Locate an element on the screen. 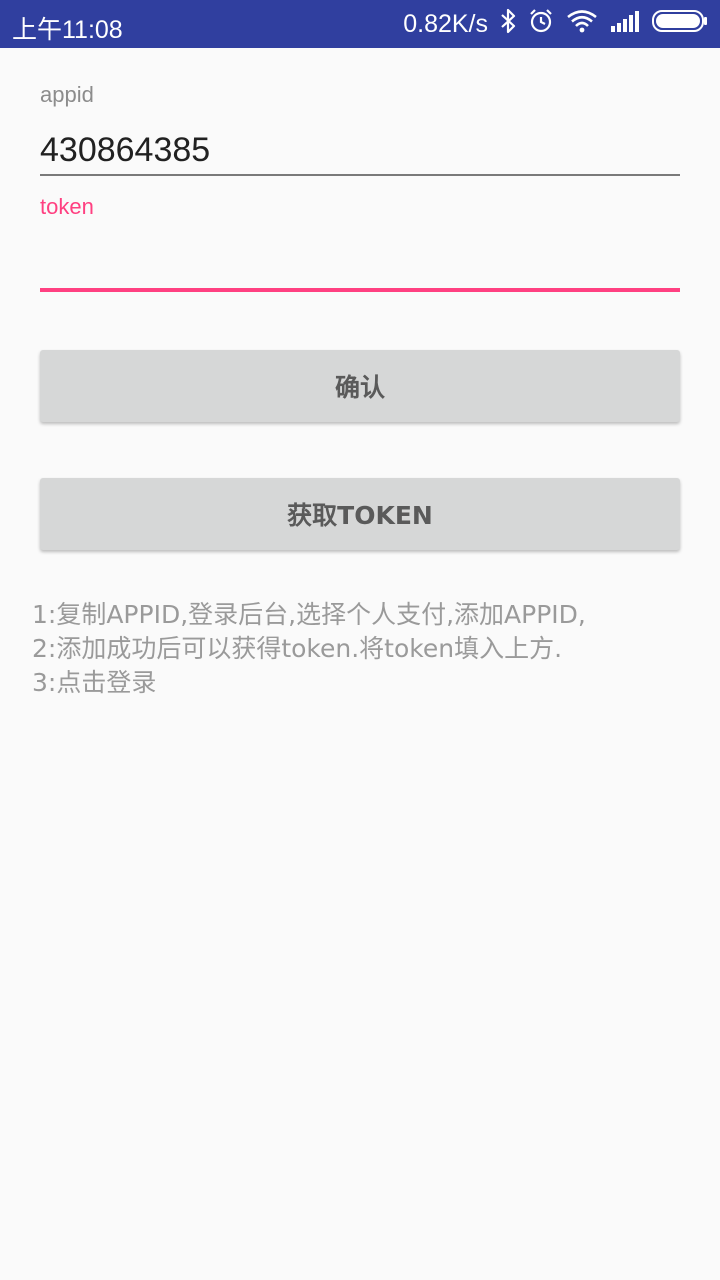  token-label: token is located at coordinates (67, 206).